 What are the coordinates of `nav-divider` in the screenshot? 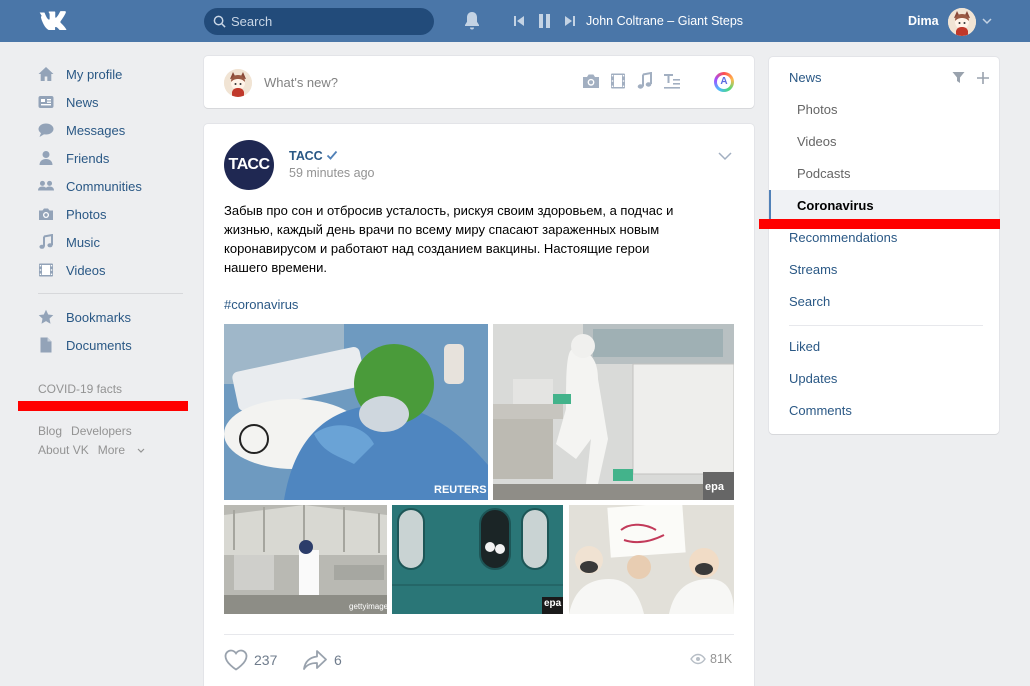 It's located at (110, 293).